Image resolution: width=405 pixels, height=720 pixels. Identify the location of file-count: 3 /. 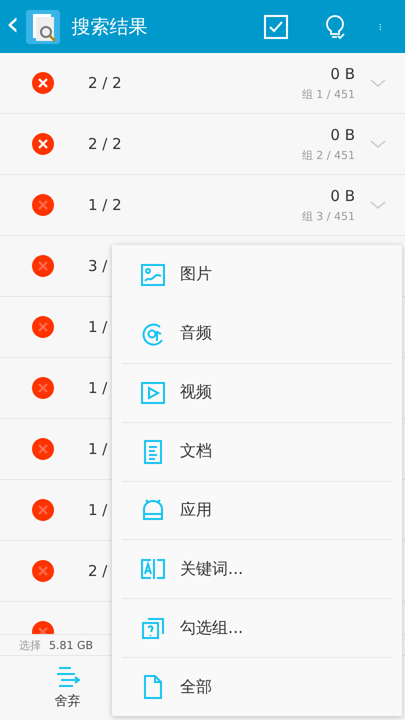
(98, 266).